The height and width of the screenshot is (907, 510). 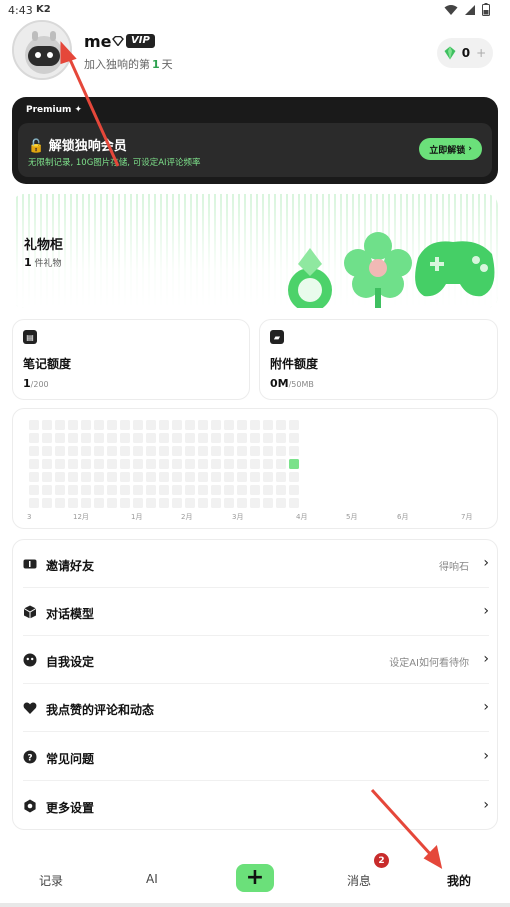 I want to click on menu-item-self-setting: 自我设定 设定AI如何看待你 ›, so click(x=256, y=660).